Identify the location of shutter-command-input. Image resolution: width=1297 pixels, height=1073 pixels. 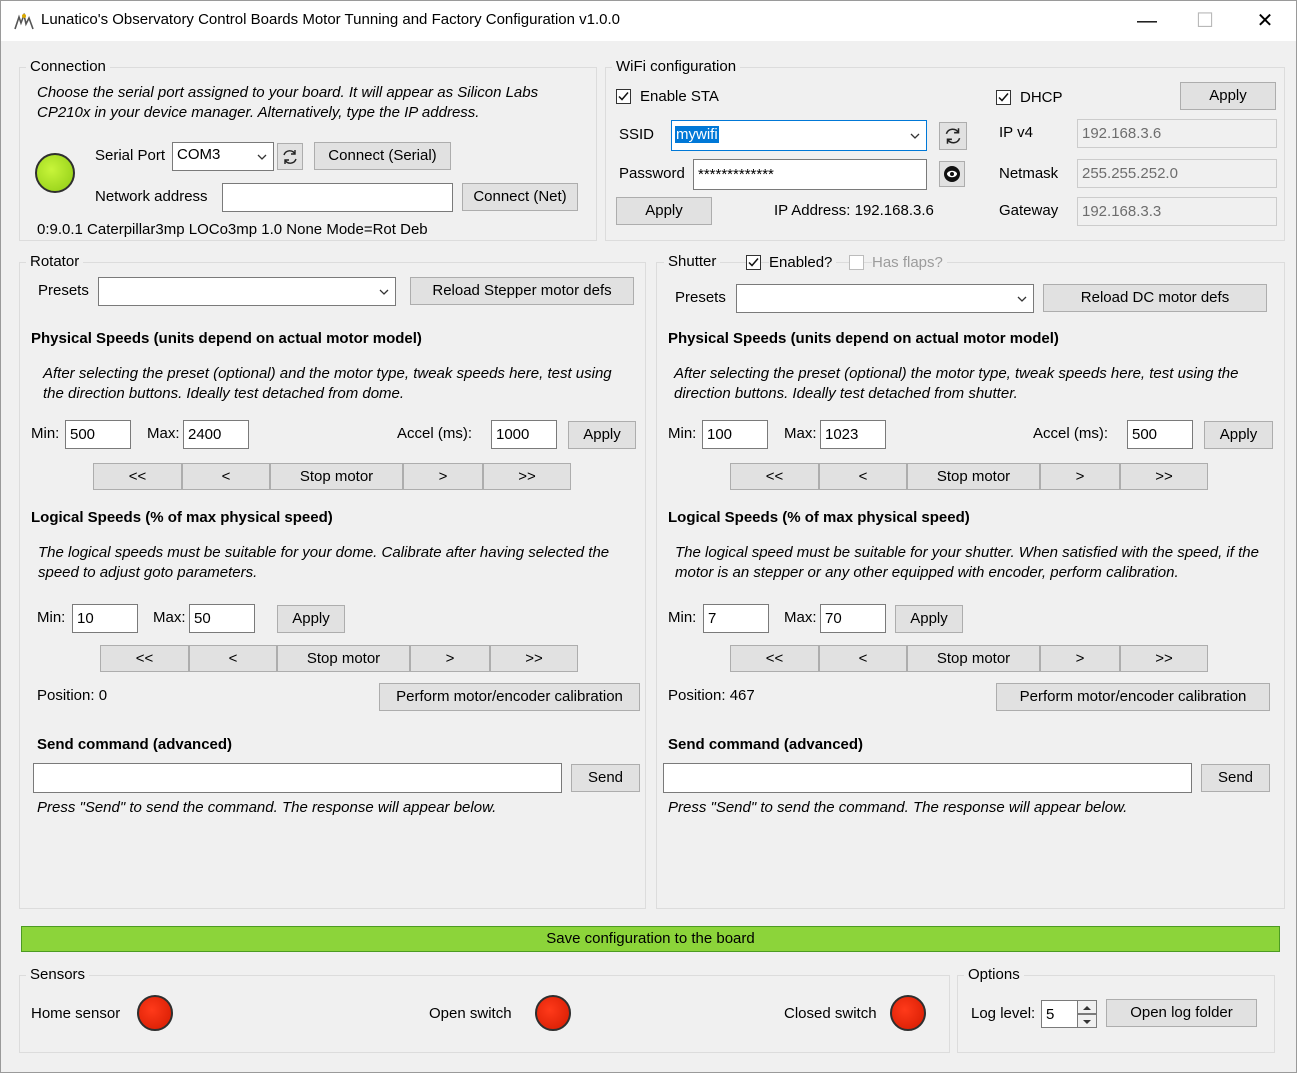
(927, 778).